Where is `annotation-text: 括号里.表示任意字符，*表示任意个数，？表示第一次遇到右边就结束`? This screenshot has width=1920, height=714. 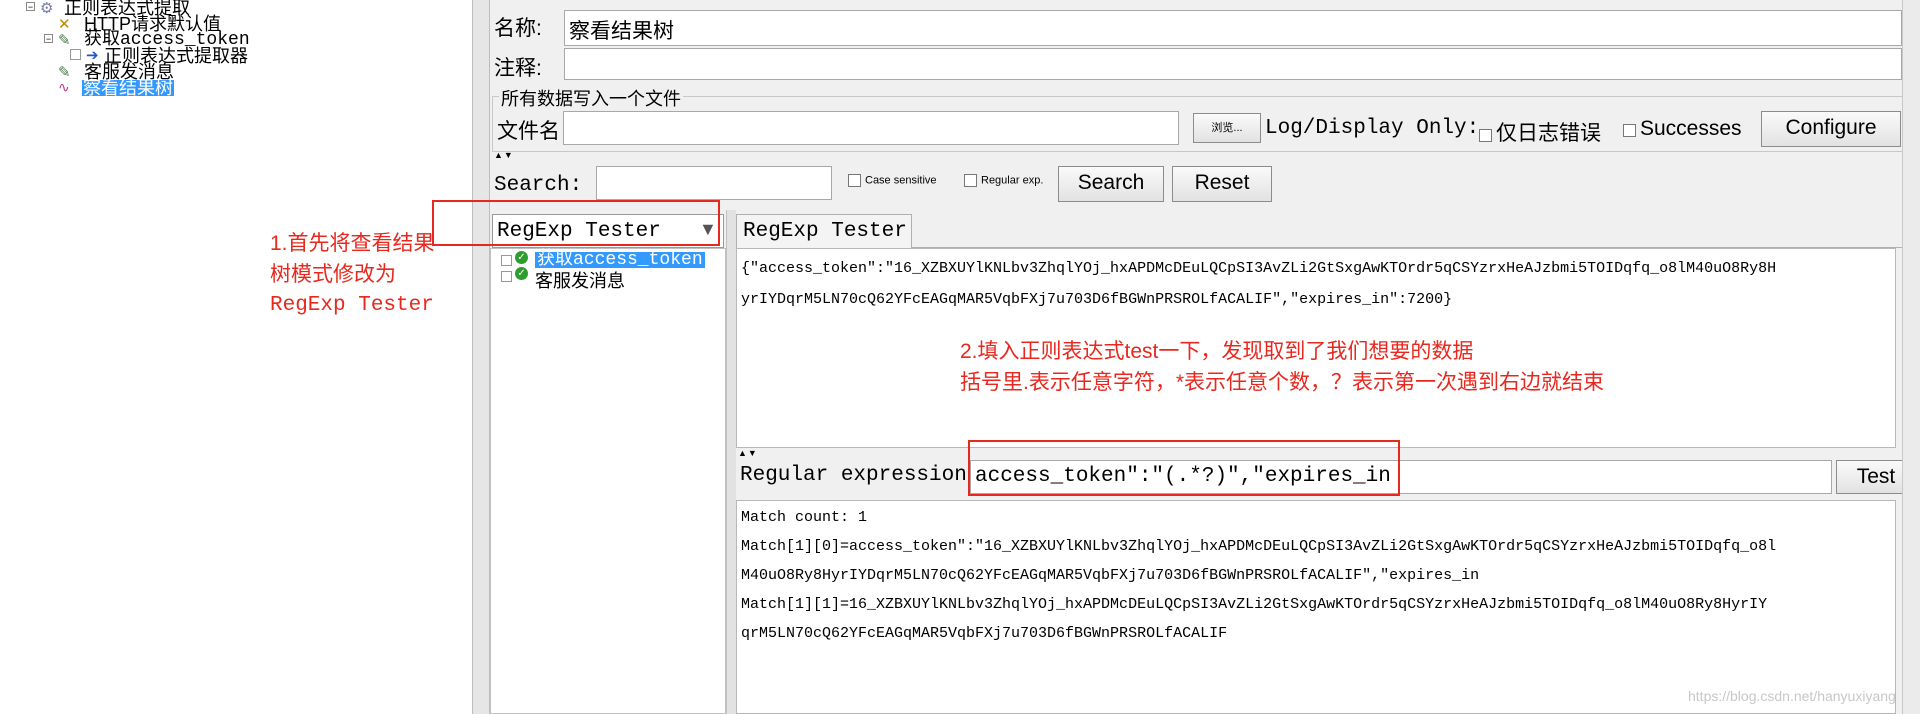
annotation-text: 括号里.表示任意字符，*表示任意个数，？表示第一次遇到右边就结束 is located at coordinates (1282, 382).